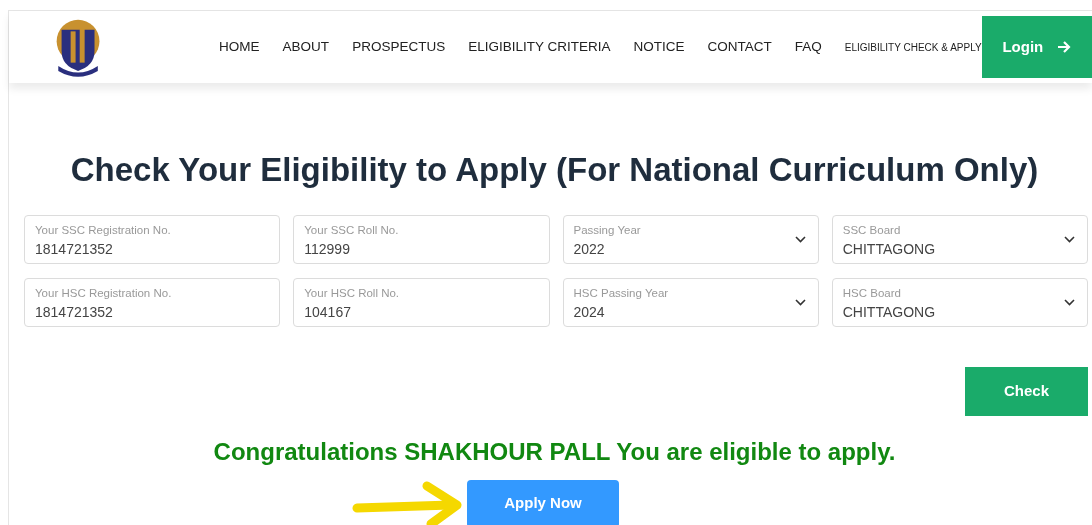 Image resolution: width=1092 pixels, height=525 pixels. What do you see at coordinates (690, 302) in the screenshot?
I see `select-field: HSC Passing Year 2024` at bounding box center [690, 302].